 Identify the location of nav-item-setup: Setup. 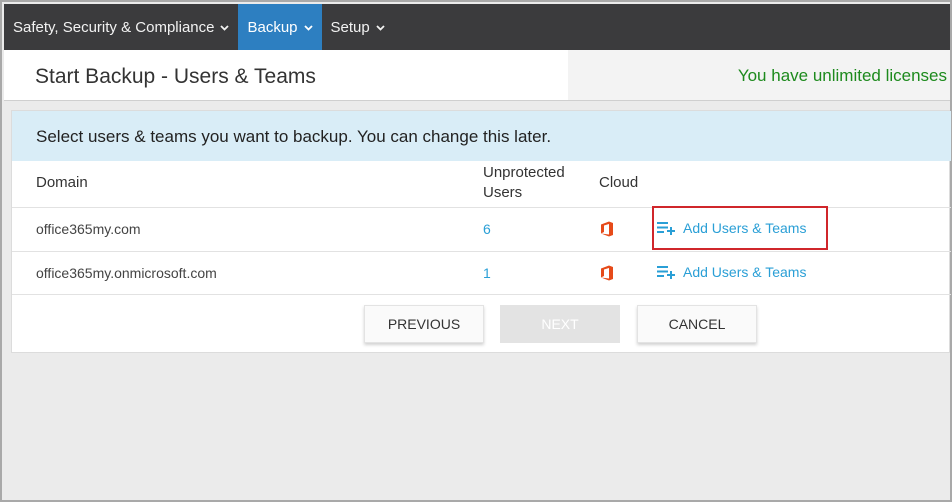
(358, 27).